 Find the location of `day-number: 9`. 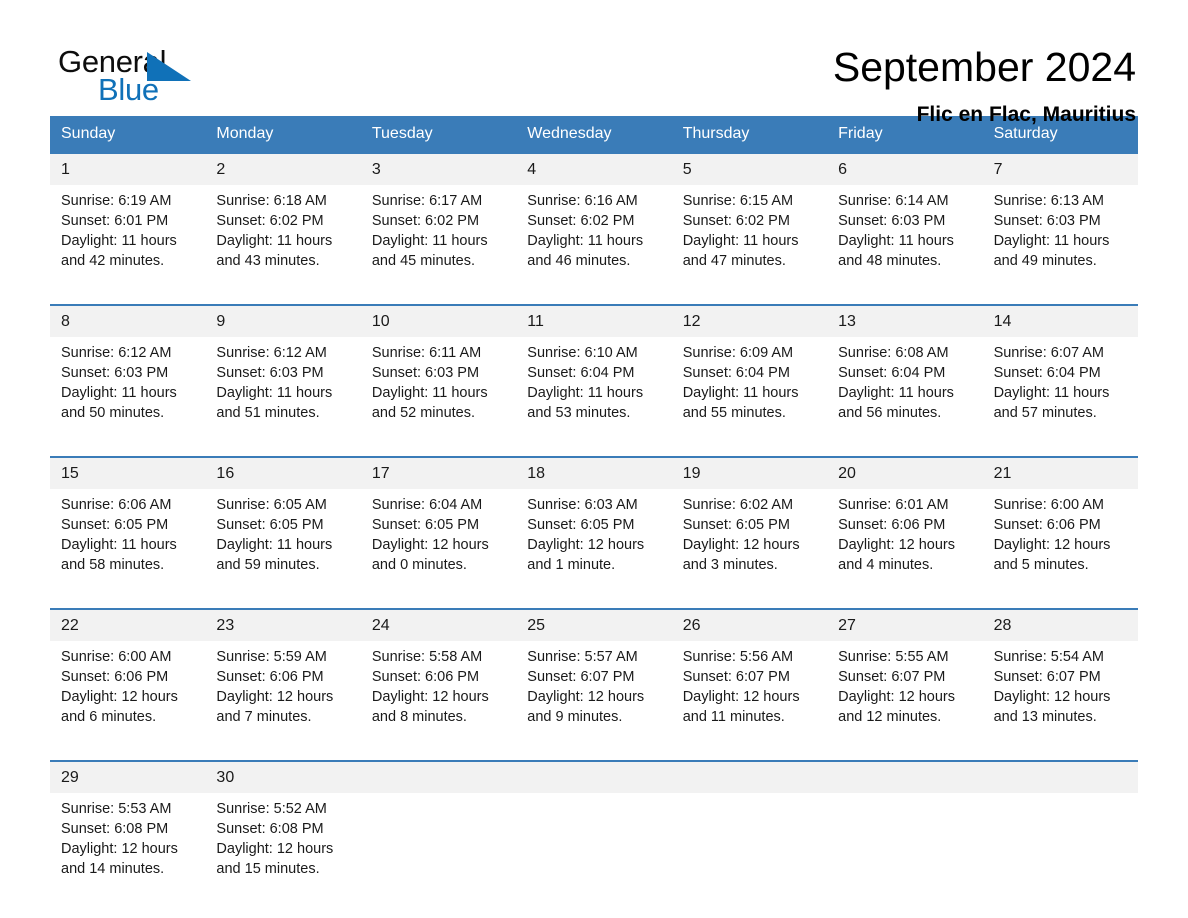

day-number: 9 is located at coordinates (282, 321).